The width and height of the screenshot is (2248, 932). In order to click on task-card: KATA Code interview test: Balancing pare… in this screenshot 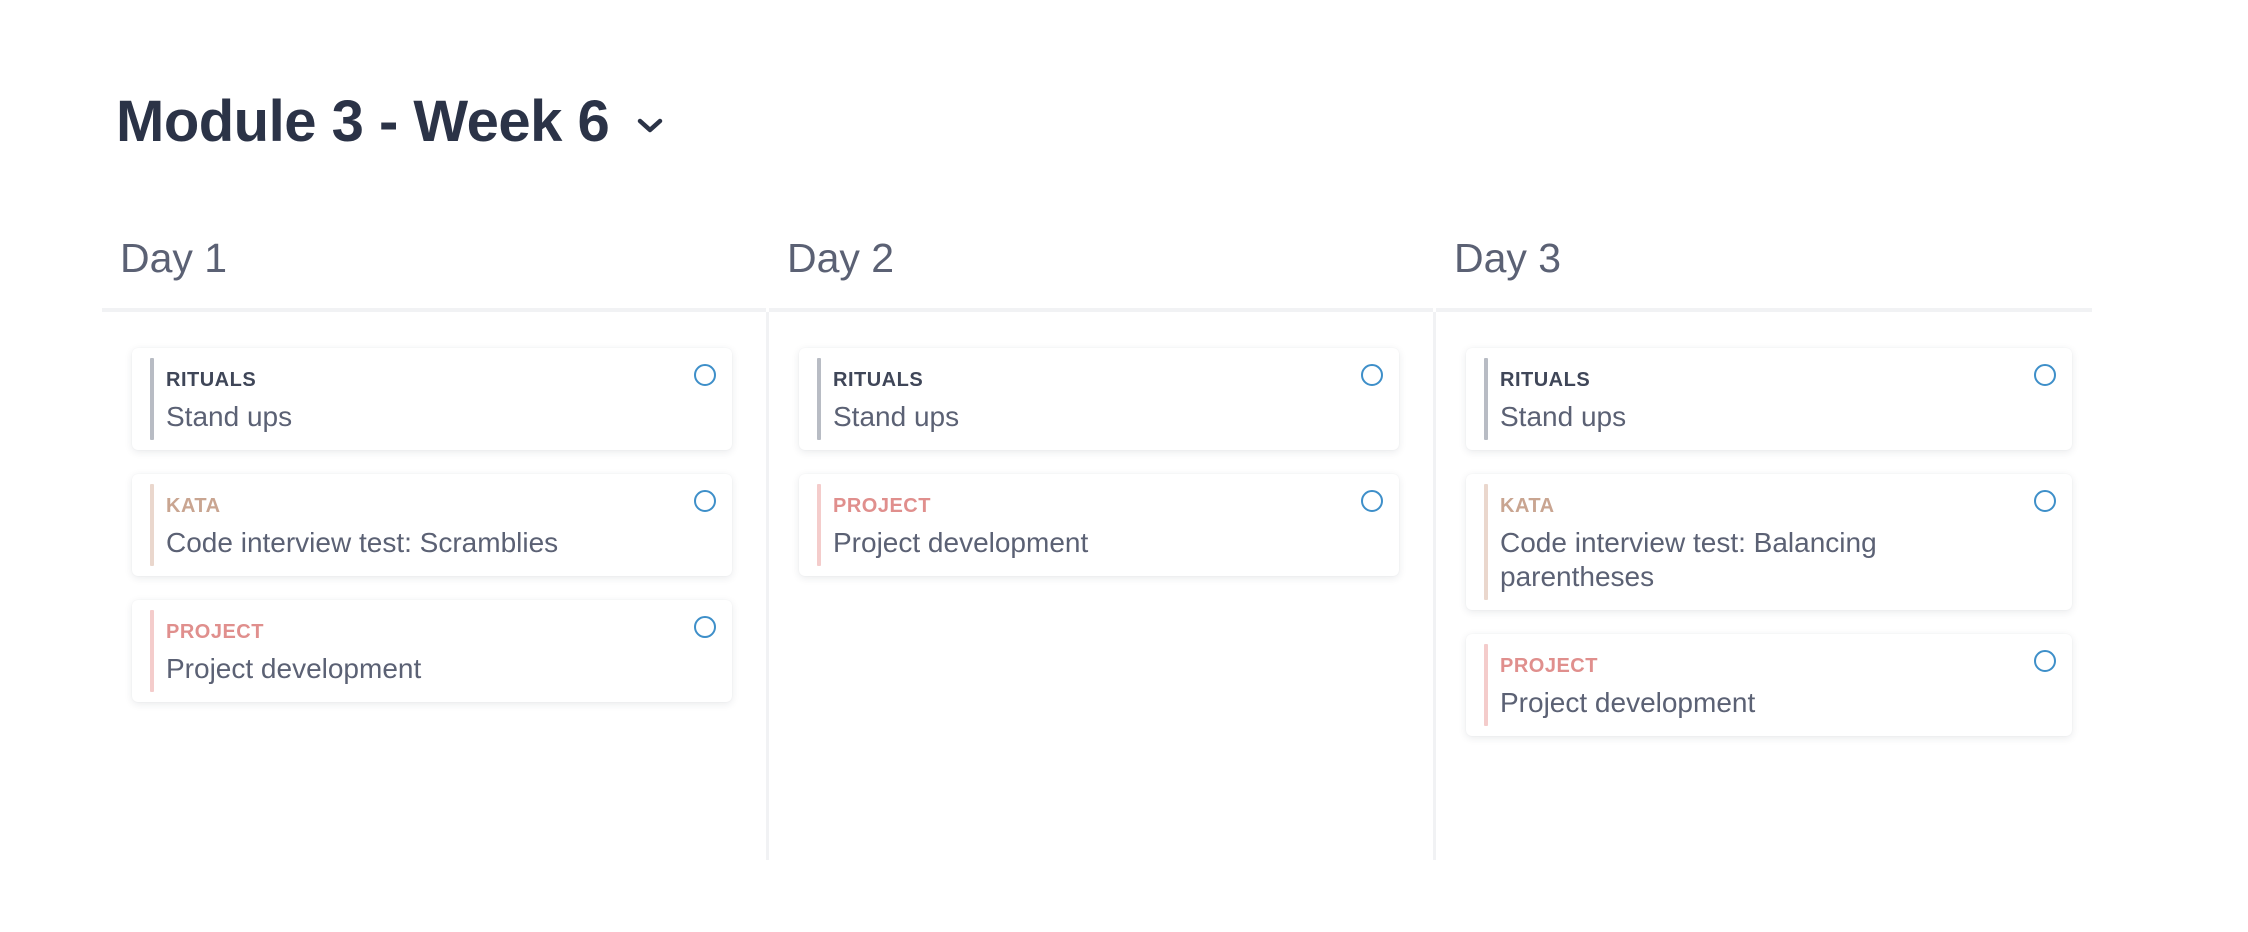, I will do `click(1769, 542)`.